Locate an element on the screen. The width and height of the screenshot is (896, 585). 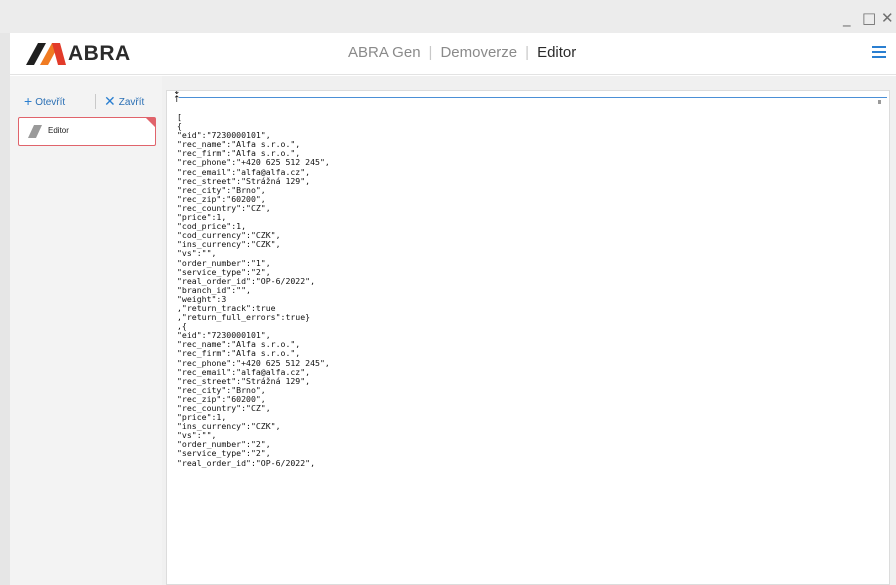
toolbar-divider is located at coordinates (95, 101).